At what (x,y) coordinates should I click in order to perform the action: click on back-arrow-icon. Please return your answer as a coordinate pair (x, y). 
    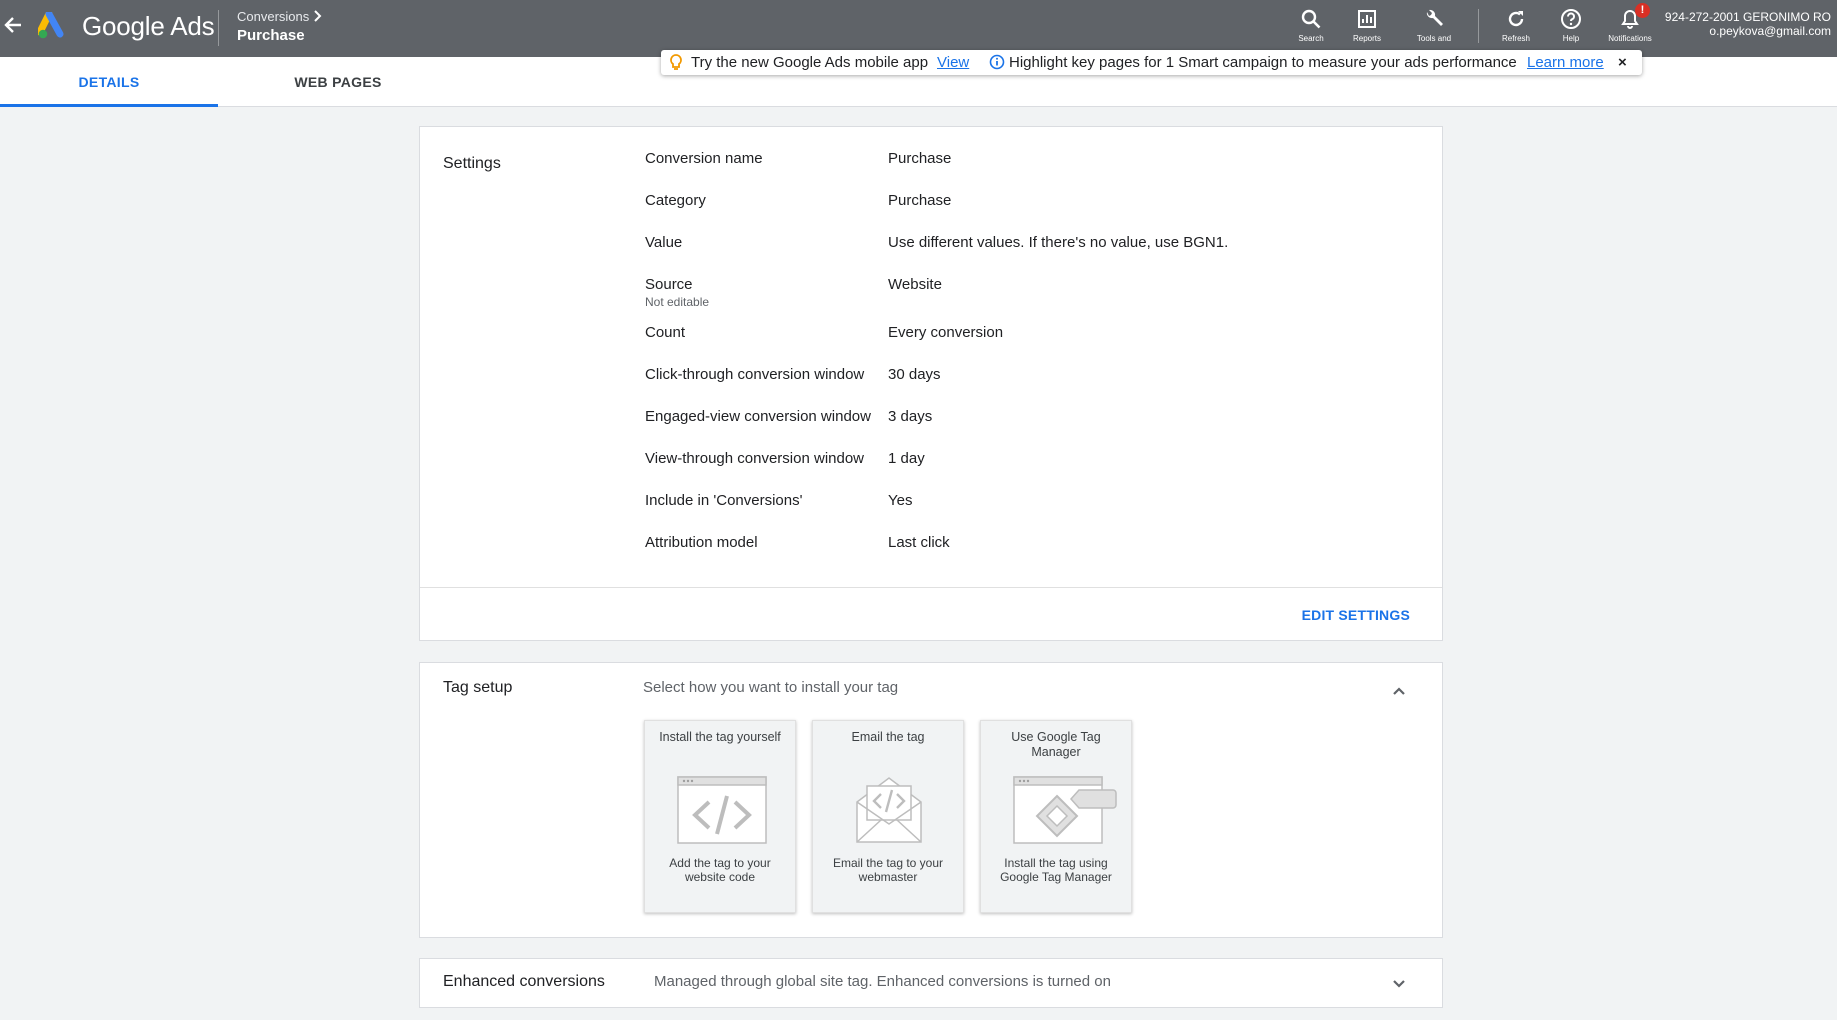
    Looking at the image, I should click on (13, 25).